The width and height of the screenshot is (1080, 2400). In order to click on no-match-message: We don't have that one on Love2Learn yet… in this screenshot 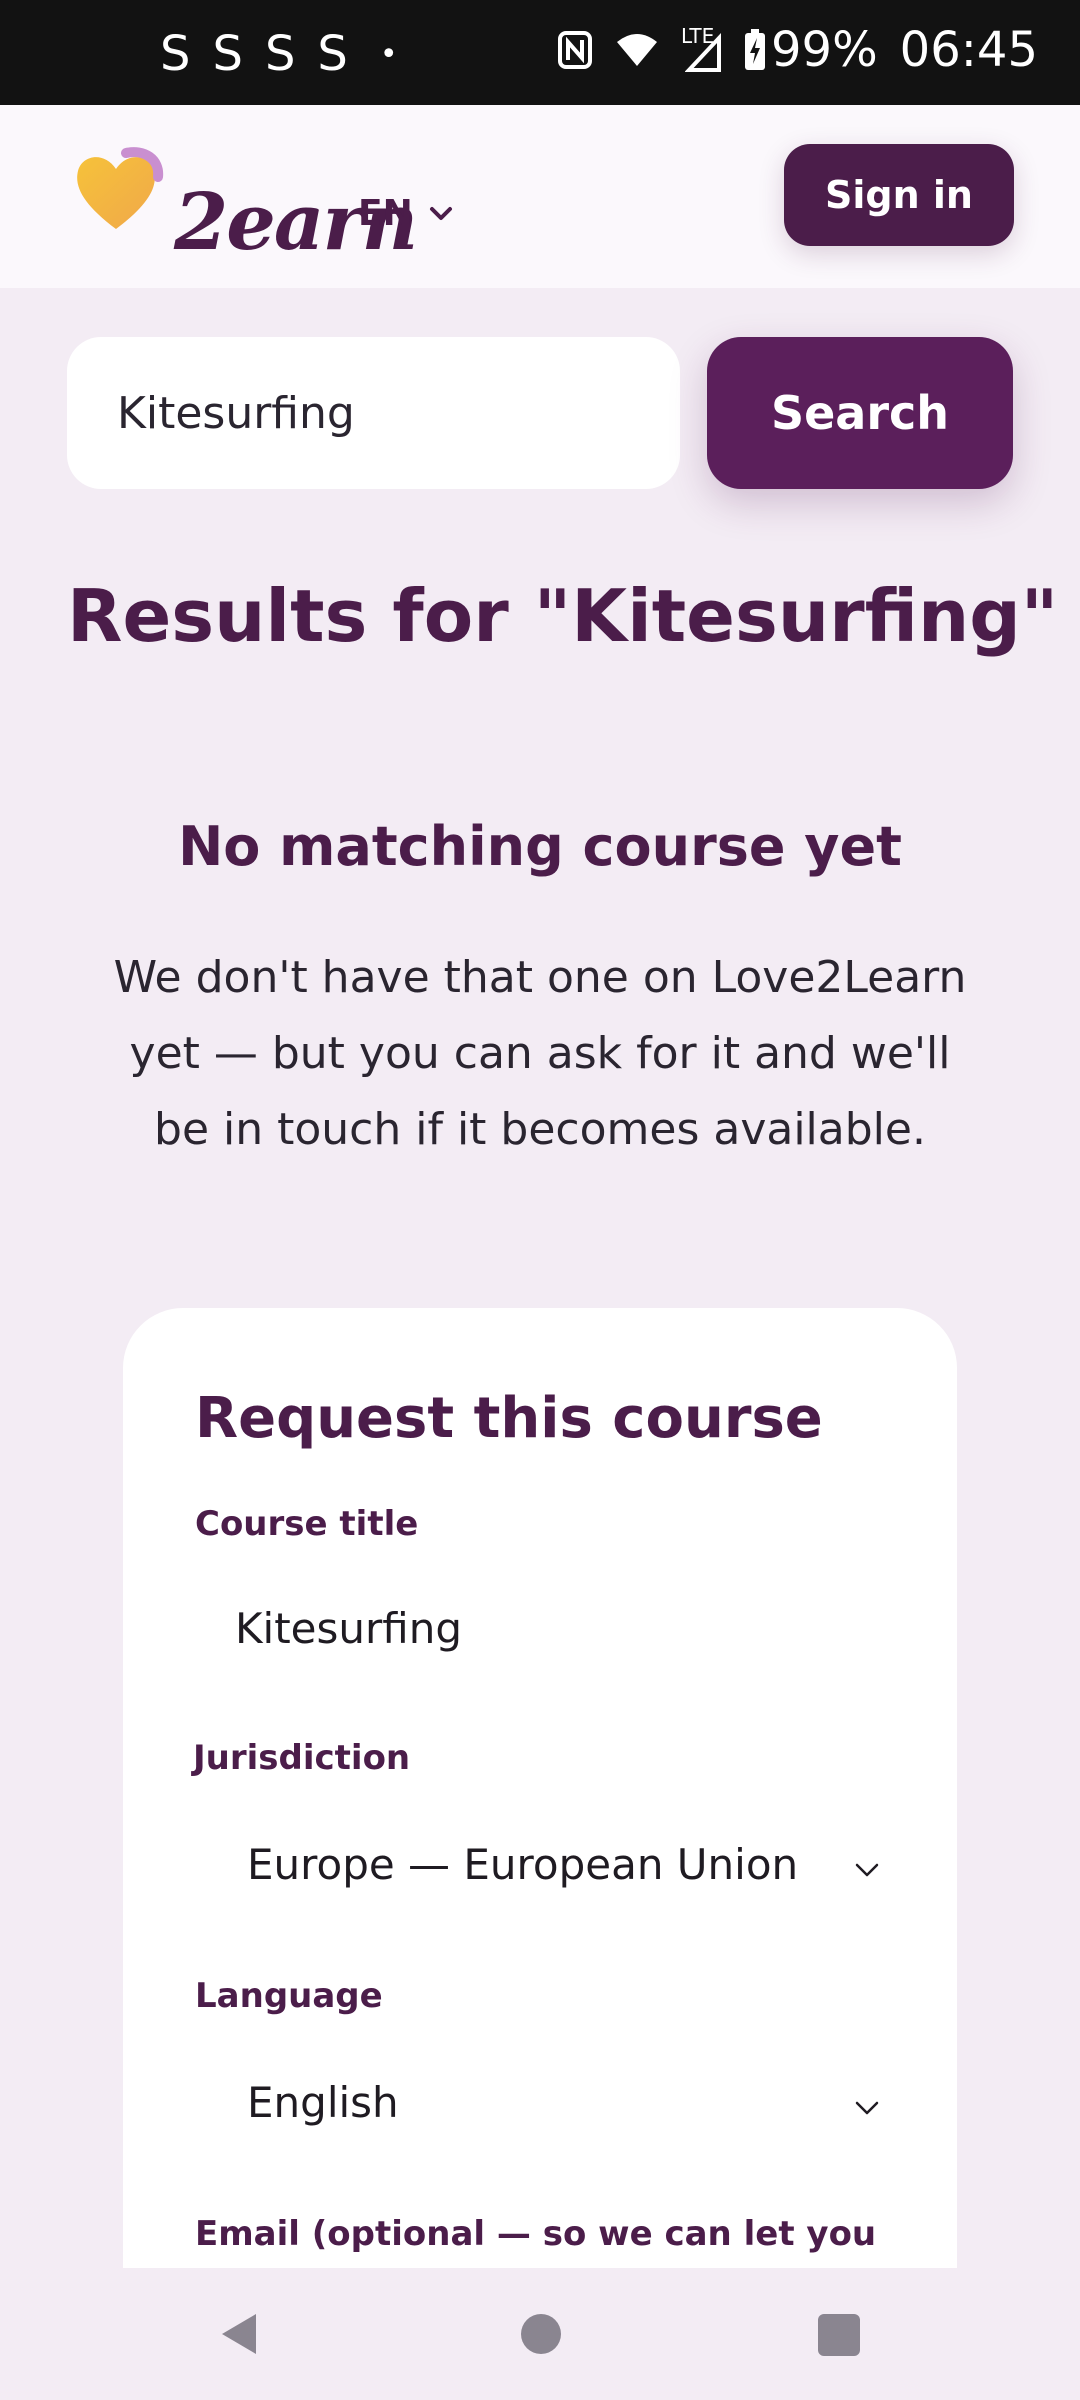, I will do `click(540, 1053)`.